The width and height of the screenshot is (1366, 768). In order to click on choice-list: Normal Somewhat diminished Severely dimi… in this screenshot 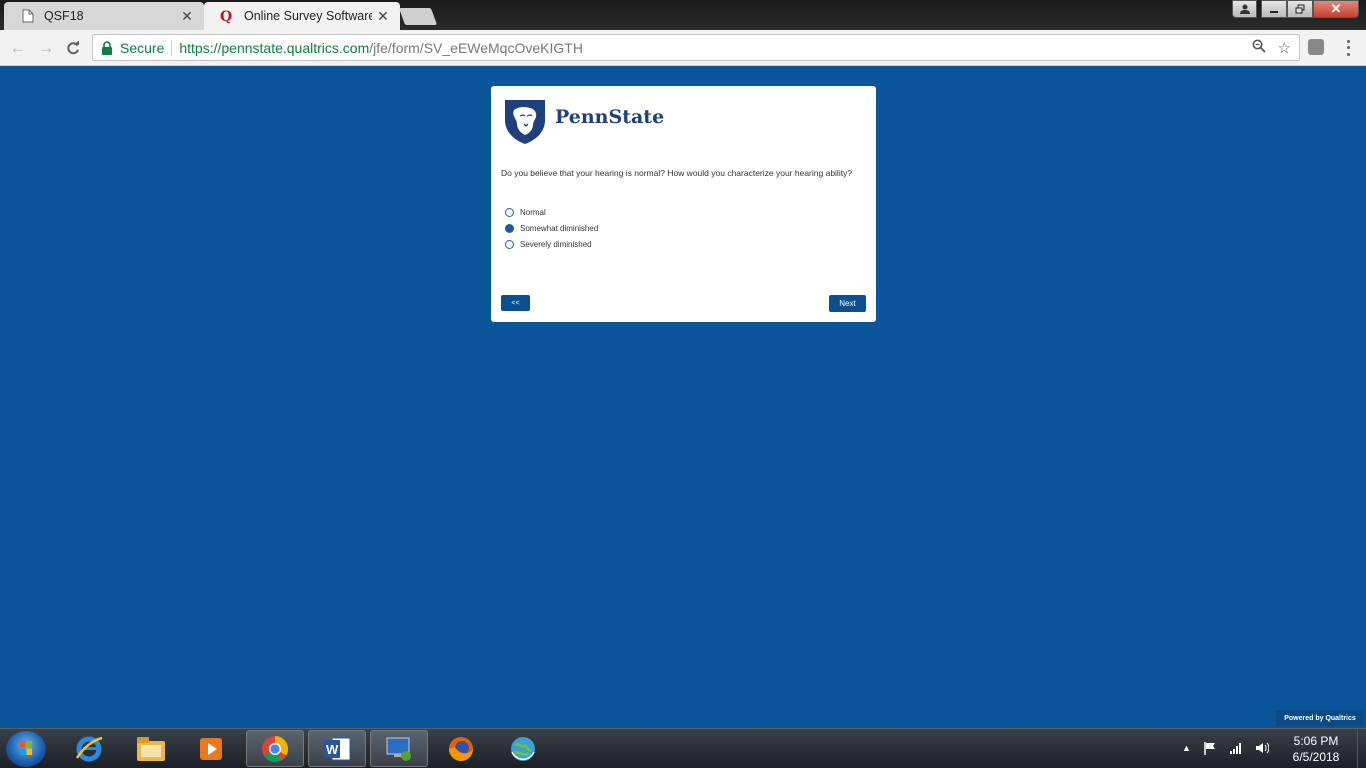, I will do `click(551, 228)`.